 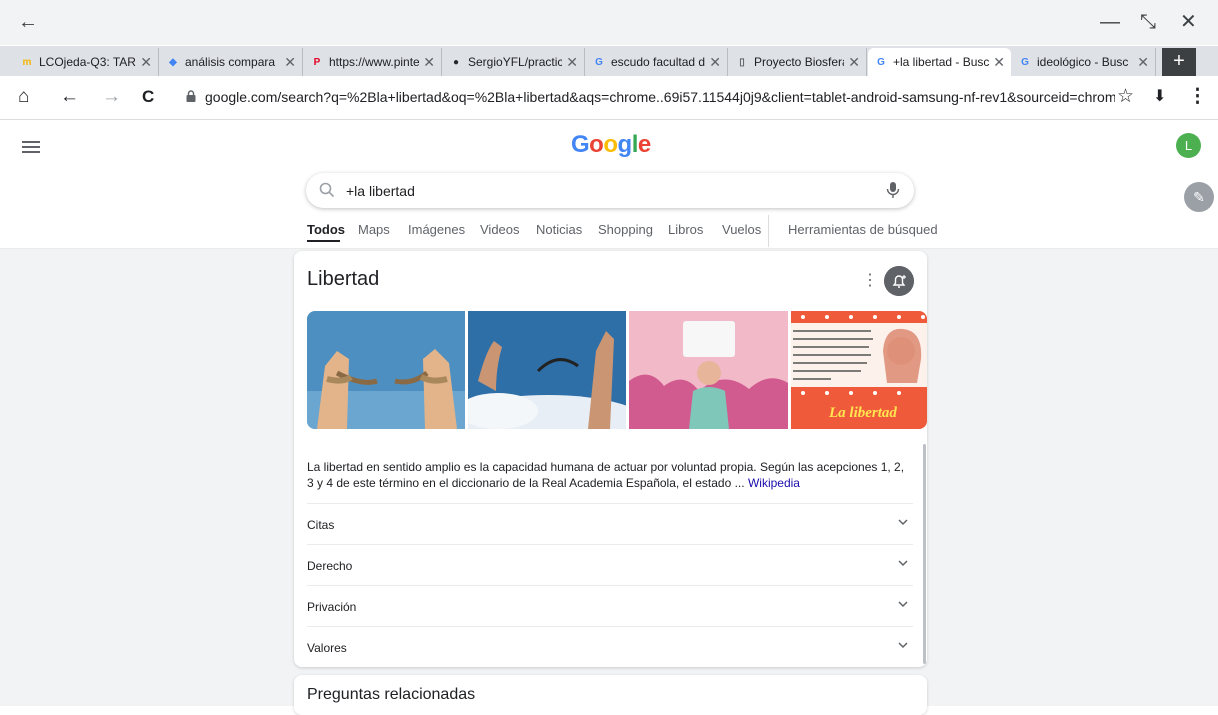 I want to click on tab-5: ▯ Proyecto Biosfera ✕, so click(x=798, y=62).